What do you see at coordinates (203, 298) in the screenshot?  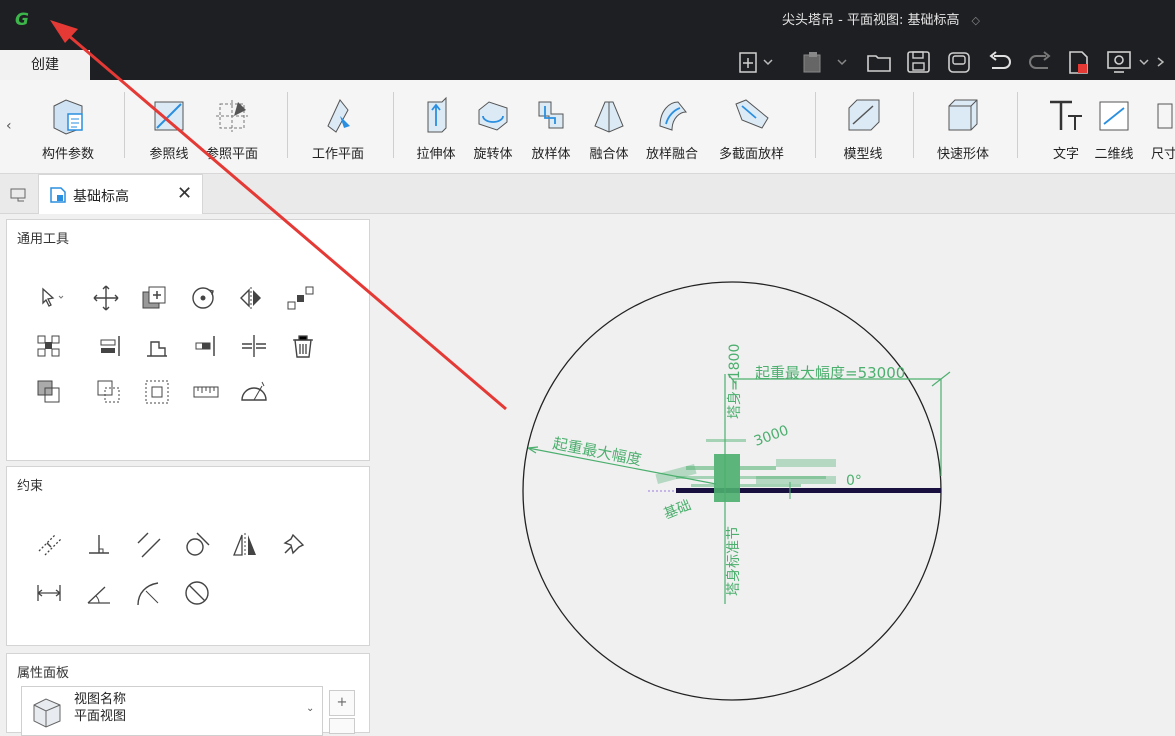 I see `rotate-icon` at bounding box center [203, 298].